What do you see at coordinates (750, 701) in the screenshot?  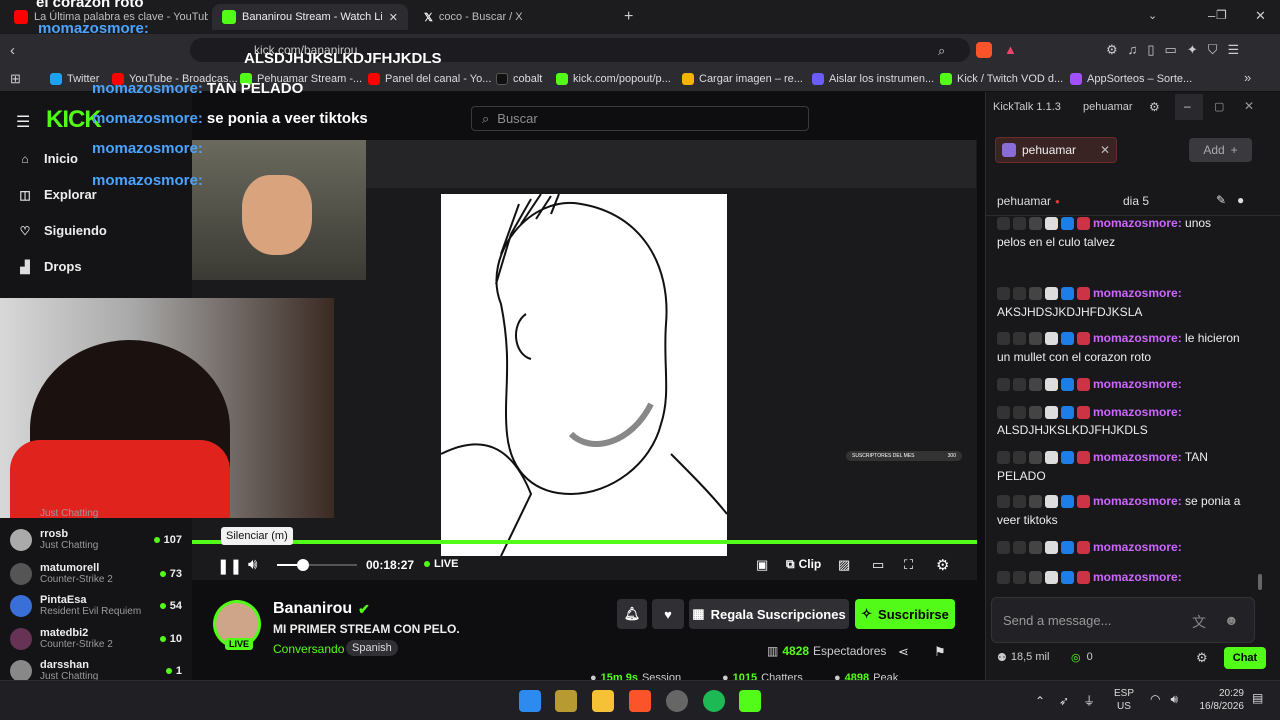 I see `kick-app-icon` at bounding box center [750, 701].